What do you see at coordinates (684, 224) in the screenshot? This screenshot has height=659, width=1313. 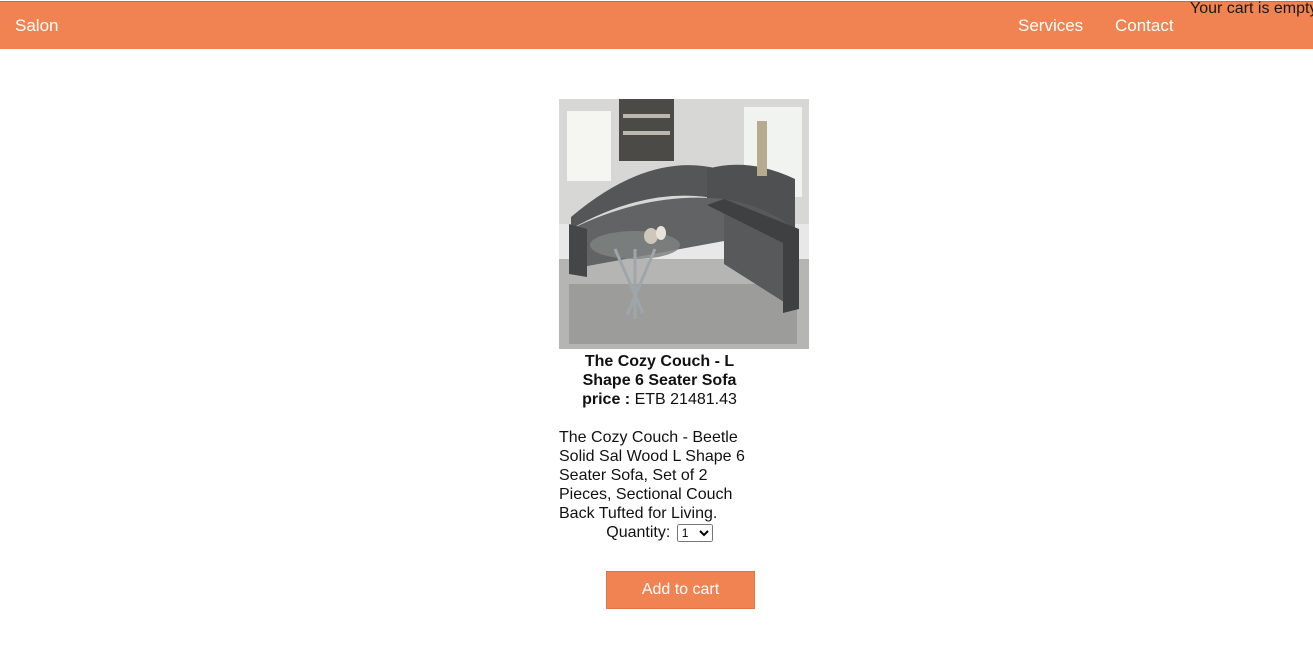 I see `sofa-product-image` at bounding box center [684, 224].